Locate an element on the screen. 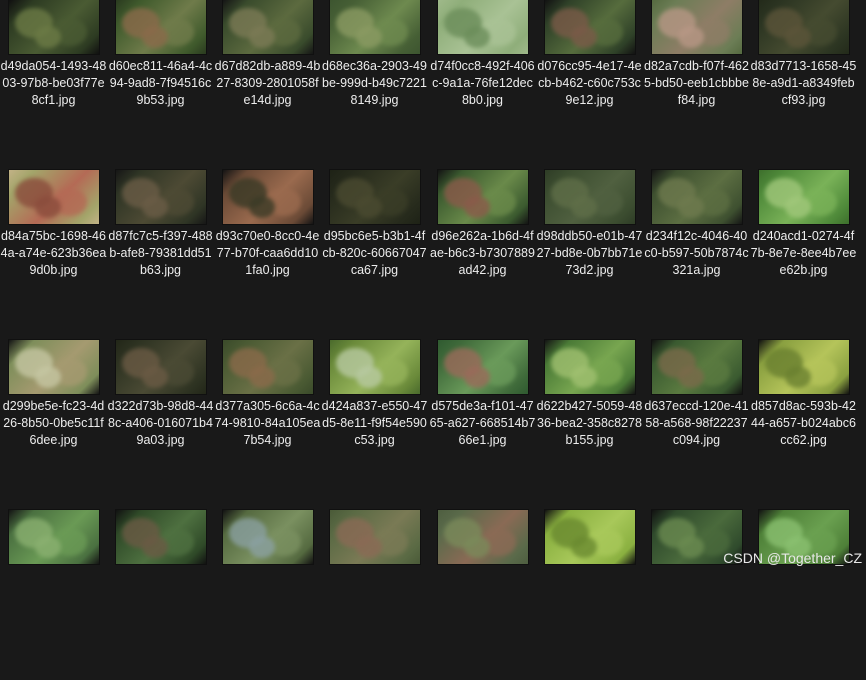  file-name: d67d82db-a889-4b27-8309-2801058fe14d.jpg is located at coordinates (267, 83).